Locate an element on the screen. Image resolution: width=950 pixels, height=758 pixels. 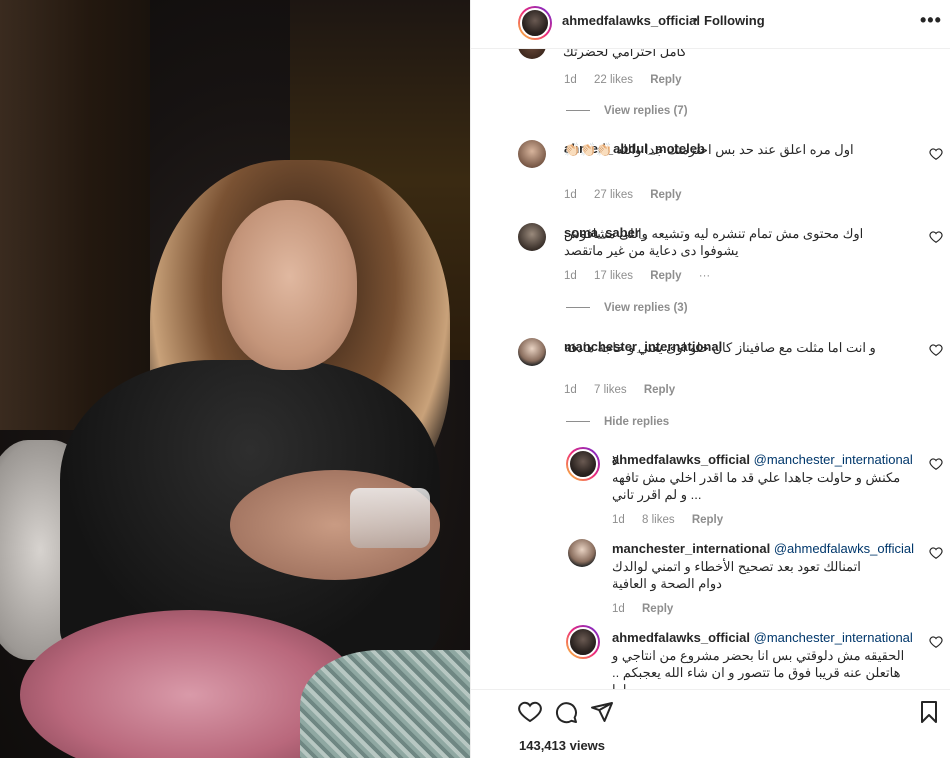
view-count: 143,413 views is located at coordinates (562, 745).